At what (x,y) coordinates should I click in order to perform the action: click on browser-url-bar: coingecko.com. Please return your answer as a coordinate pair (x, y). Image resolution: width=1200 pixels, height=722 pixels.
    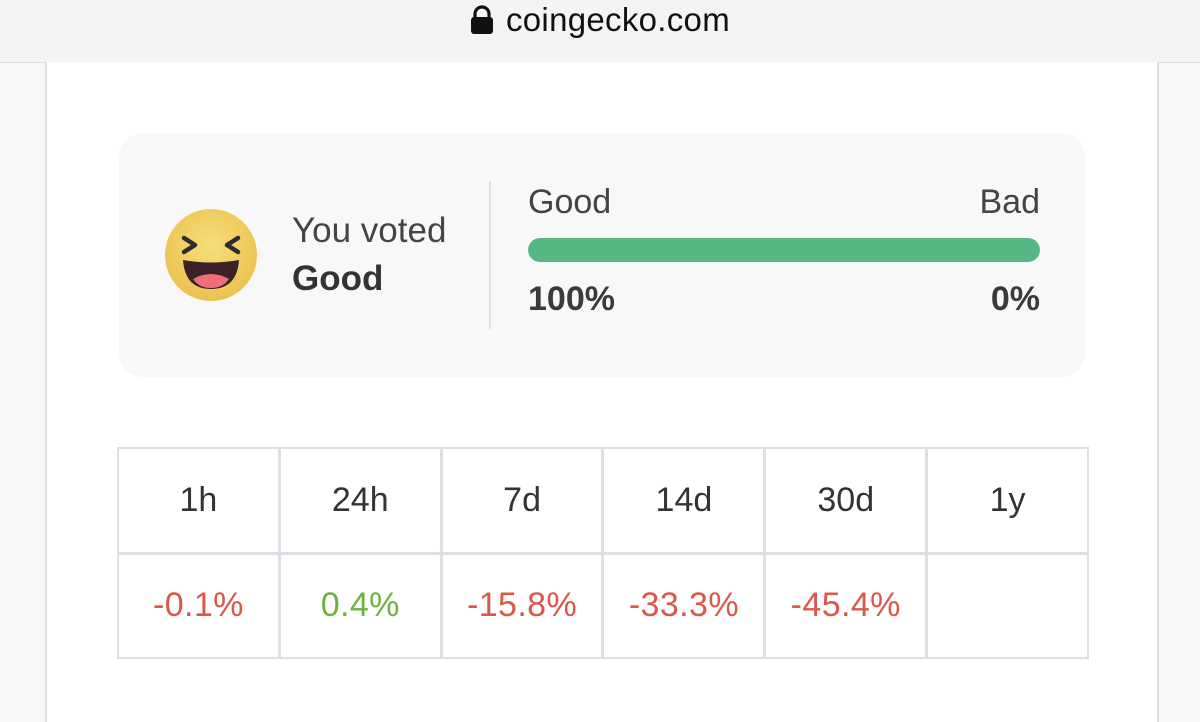
    Looking at the image, I should click on (600, 31).